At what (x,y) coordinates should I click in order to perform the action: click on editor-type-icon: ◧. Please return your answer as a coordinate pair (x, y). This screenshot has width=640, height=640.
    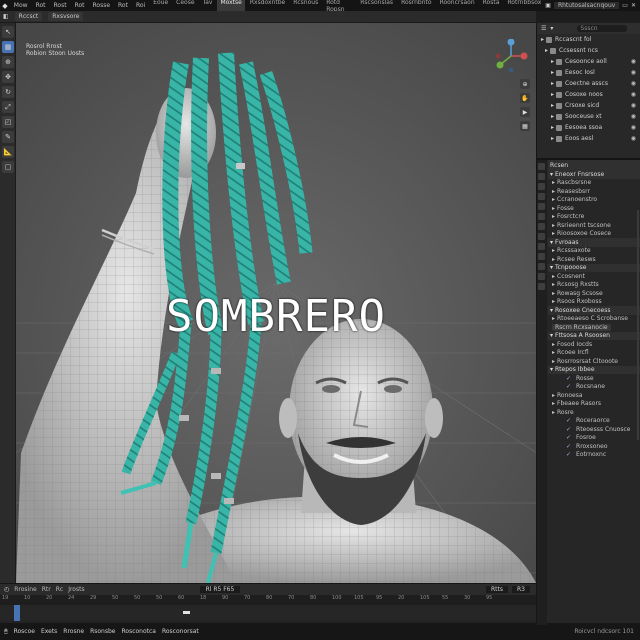
    Looking at the image, I should click on (6, 16).